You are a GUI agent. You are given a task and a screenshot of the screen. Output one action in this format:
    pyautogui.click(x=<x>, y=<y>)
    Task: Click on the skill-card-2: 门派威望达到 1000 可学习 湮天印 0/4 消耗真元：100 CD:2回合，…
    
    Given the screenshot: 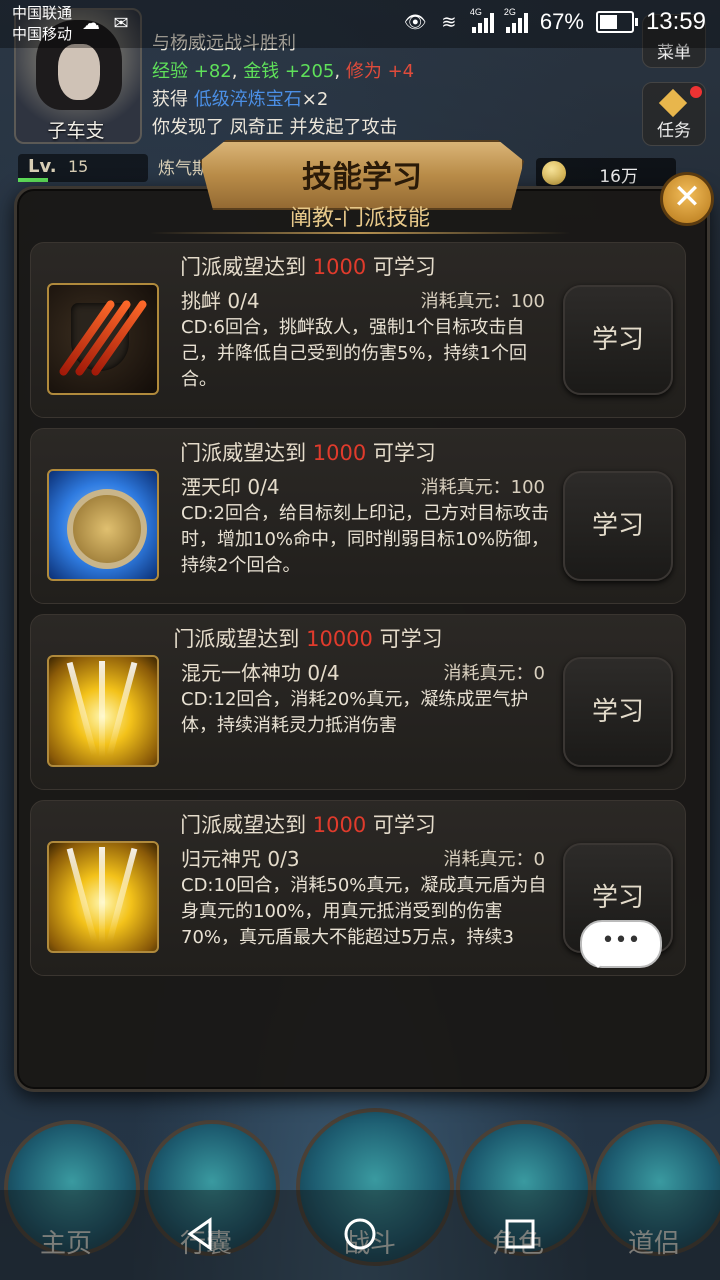 What is the action you would take?
    pyautogui.click(x=358, y=516)
    